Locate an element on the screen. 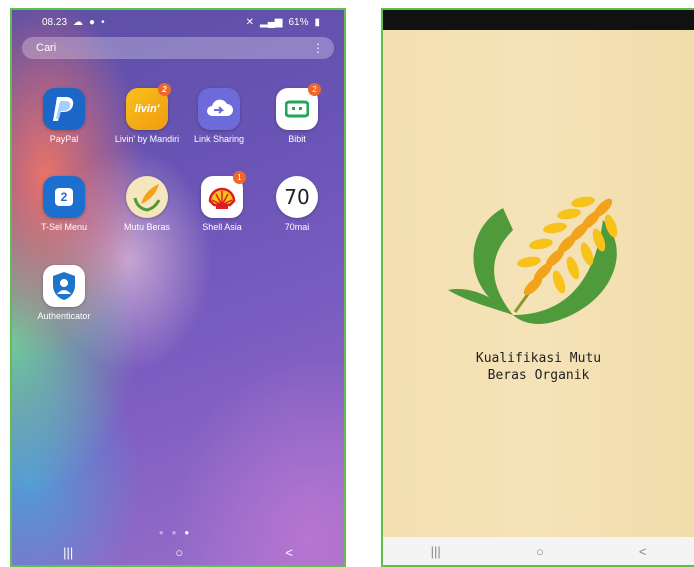  app-title-line-2: Beras Organik is located at coordinates (538, 375).